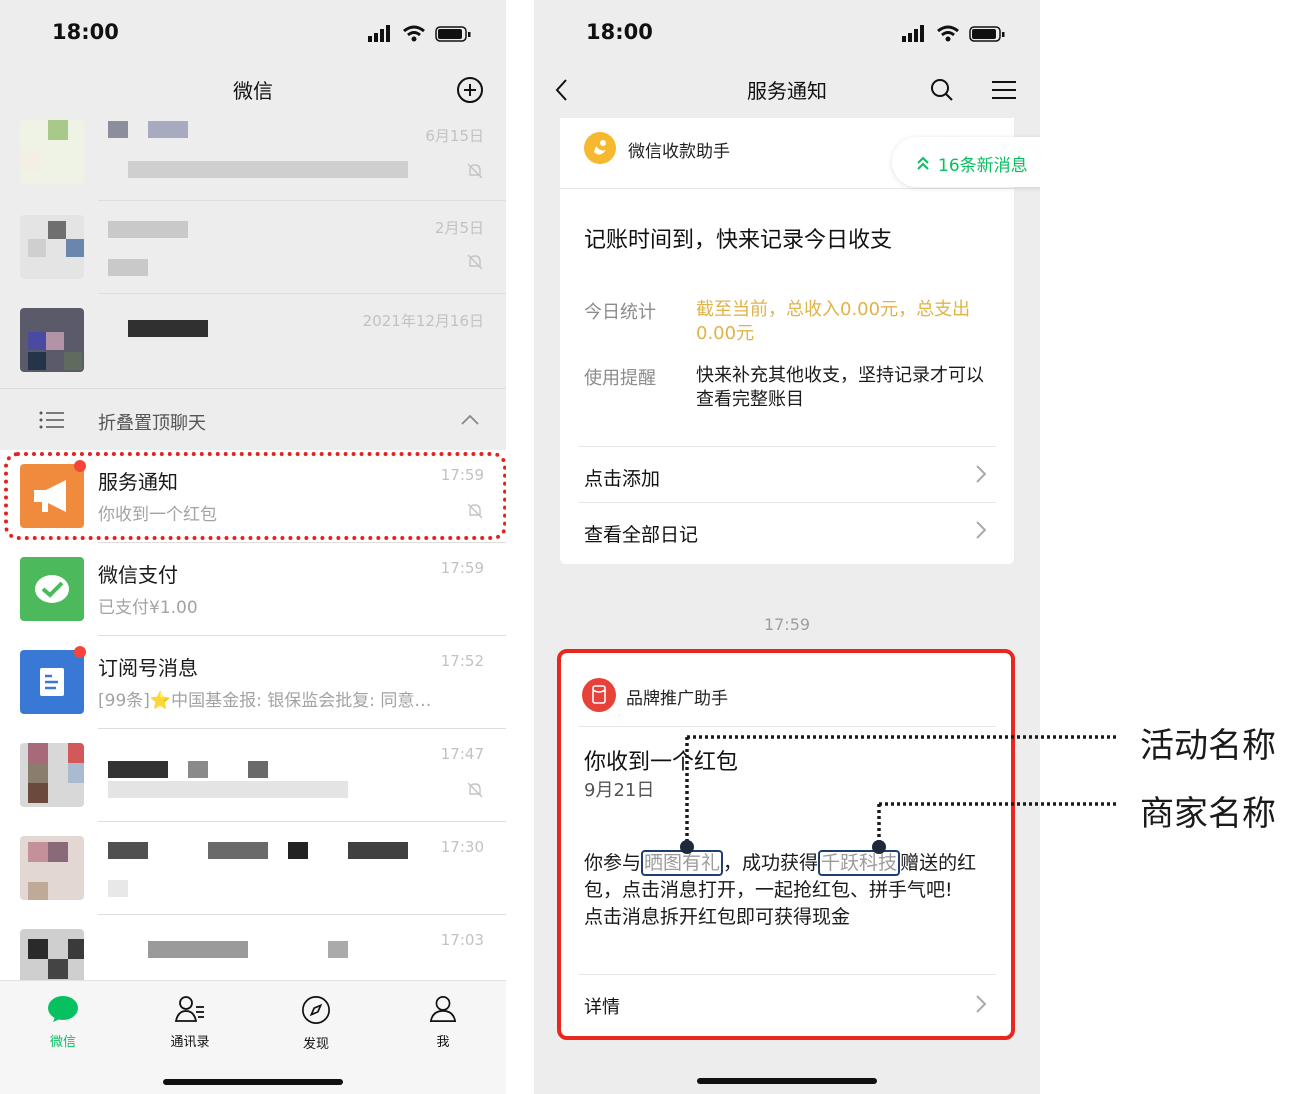 This screenshot has height=1094, width=1312. Describe the element at coordinates (253, 496) in the screenshot. I see `chat-row-service-notice: 服务通知 你收到一个红包 17:59` at that location.